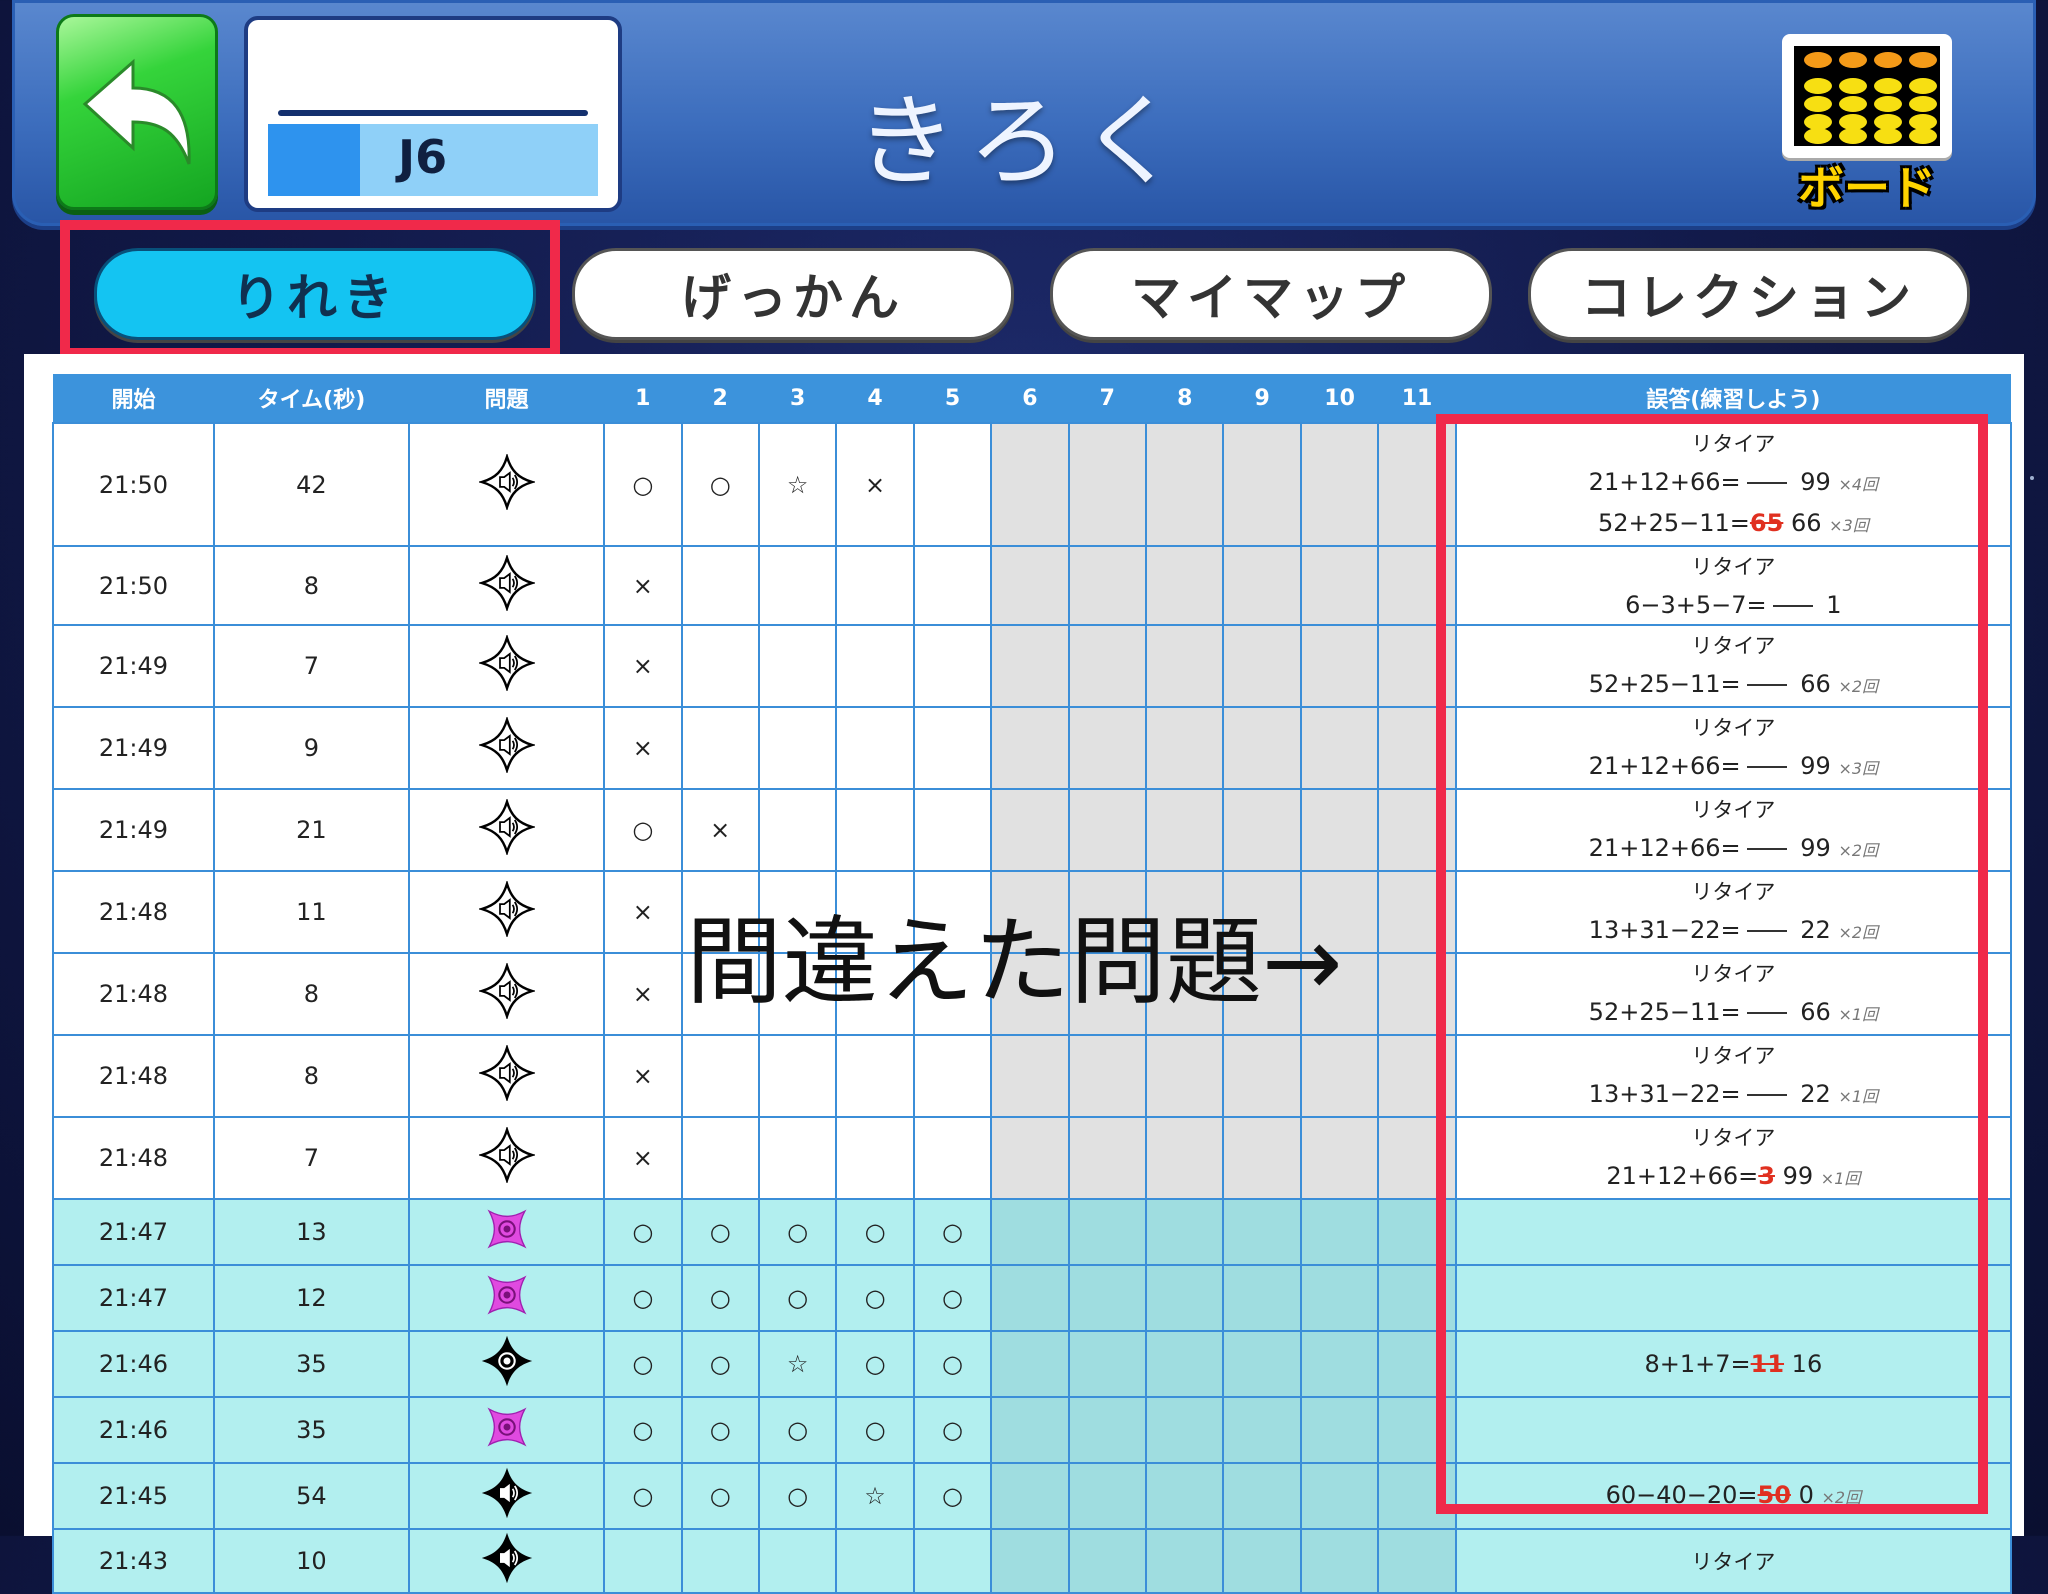 The width and height of the screenshot is (2048, 1594). Describe the element at coordinates (315, 294) in the screenshot. I see `tab-history: りれき` at that location.